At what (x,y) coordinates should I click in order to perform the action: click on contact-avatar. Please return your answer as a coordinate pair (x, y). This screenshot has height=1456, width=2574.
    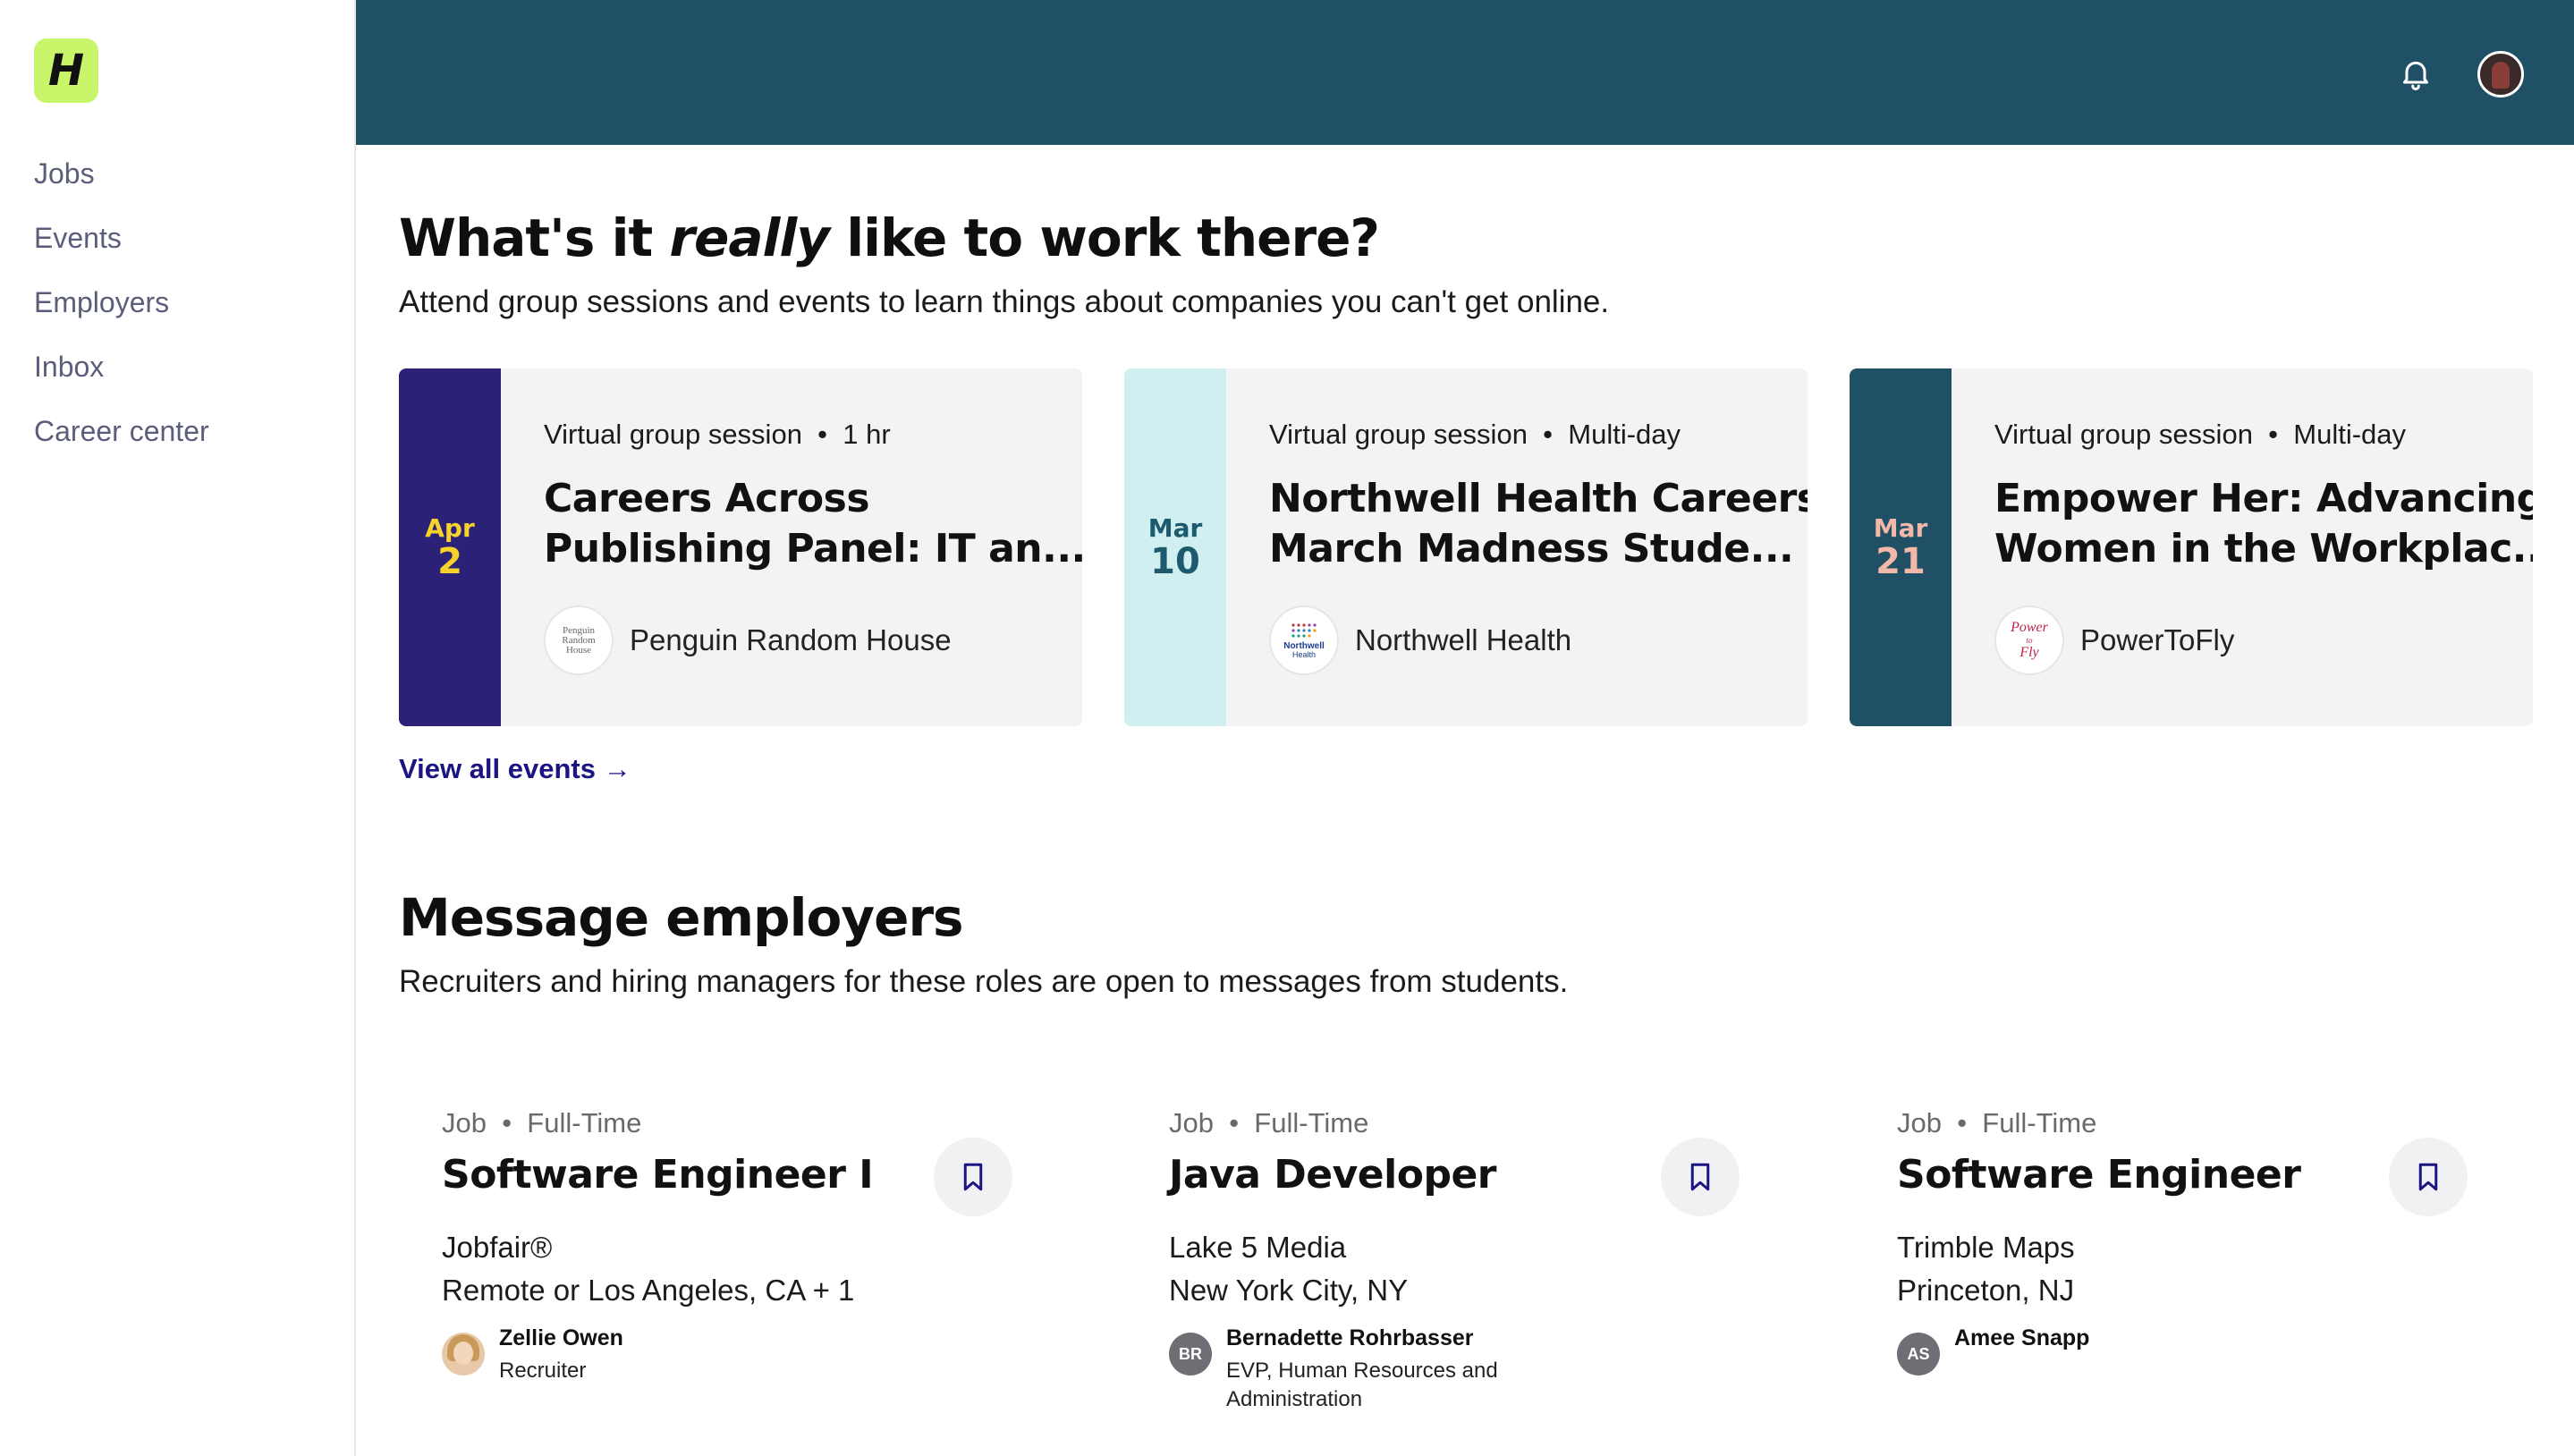
    Looking at the image, I should click on (463, 1354).